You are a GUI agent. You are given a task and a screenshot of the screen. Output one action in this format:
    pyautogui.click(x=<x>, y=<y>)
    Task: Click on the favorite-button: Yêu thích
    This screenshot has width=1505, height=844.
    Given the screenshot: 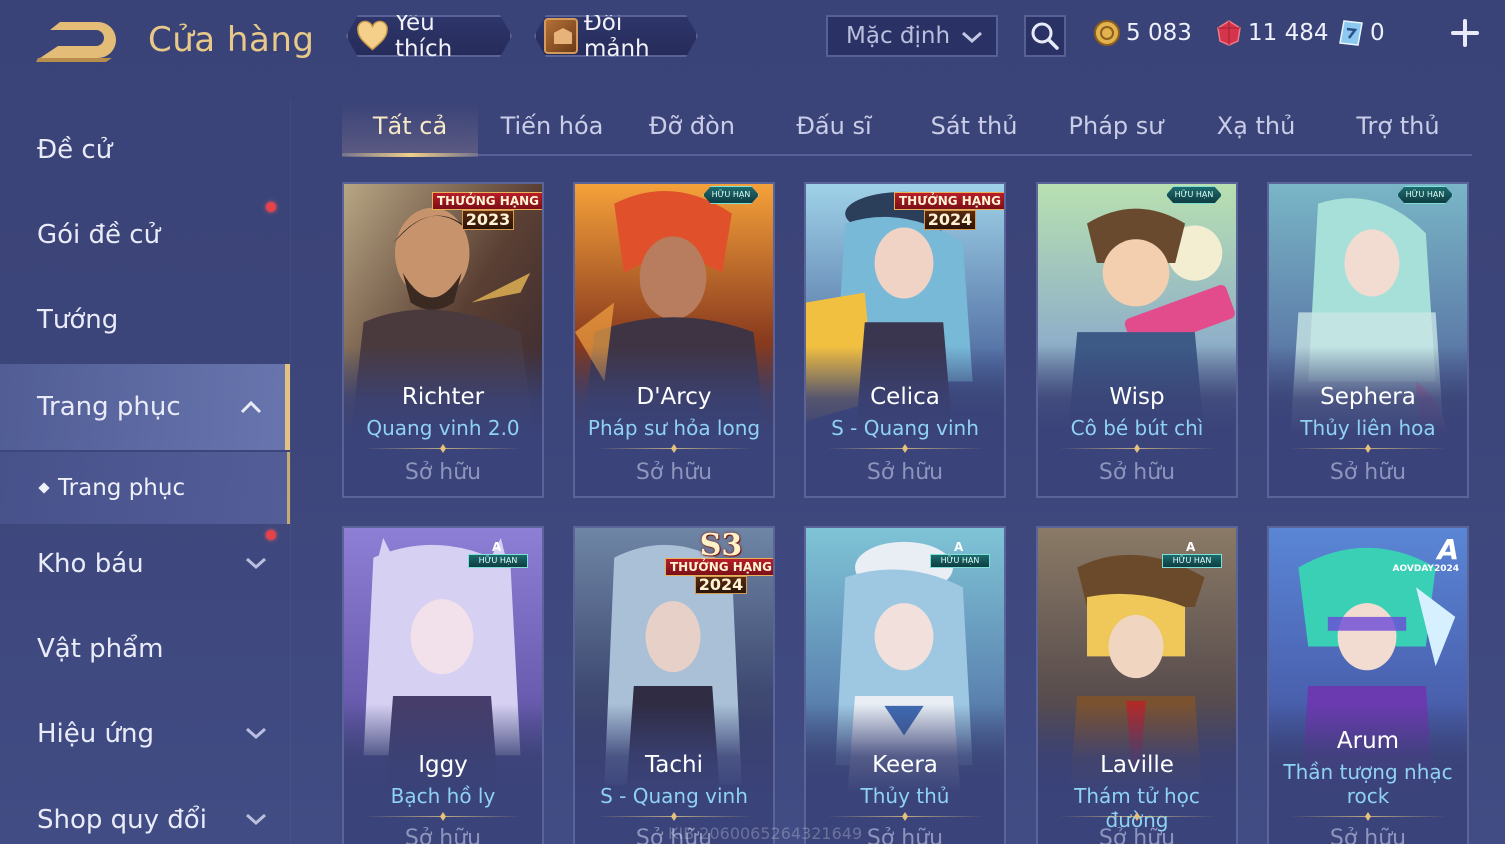 What is the action you would take?
    pyautogui.click(x=429, y=36)
    